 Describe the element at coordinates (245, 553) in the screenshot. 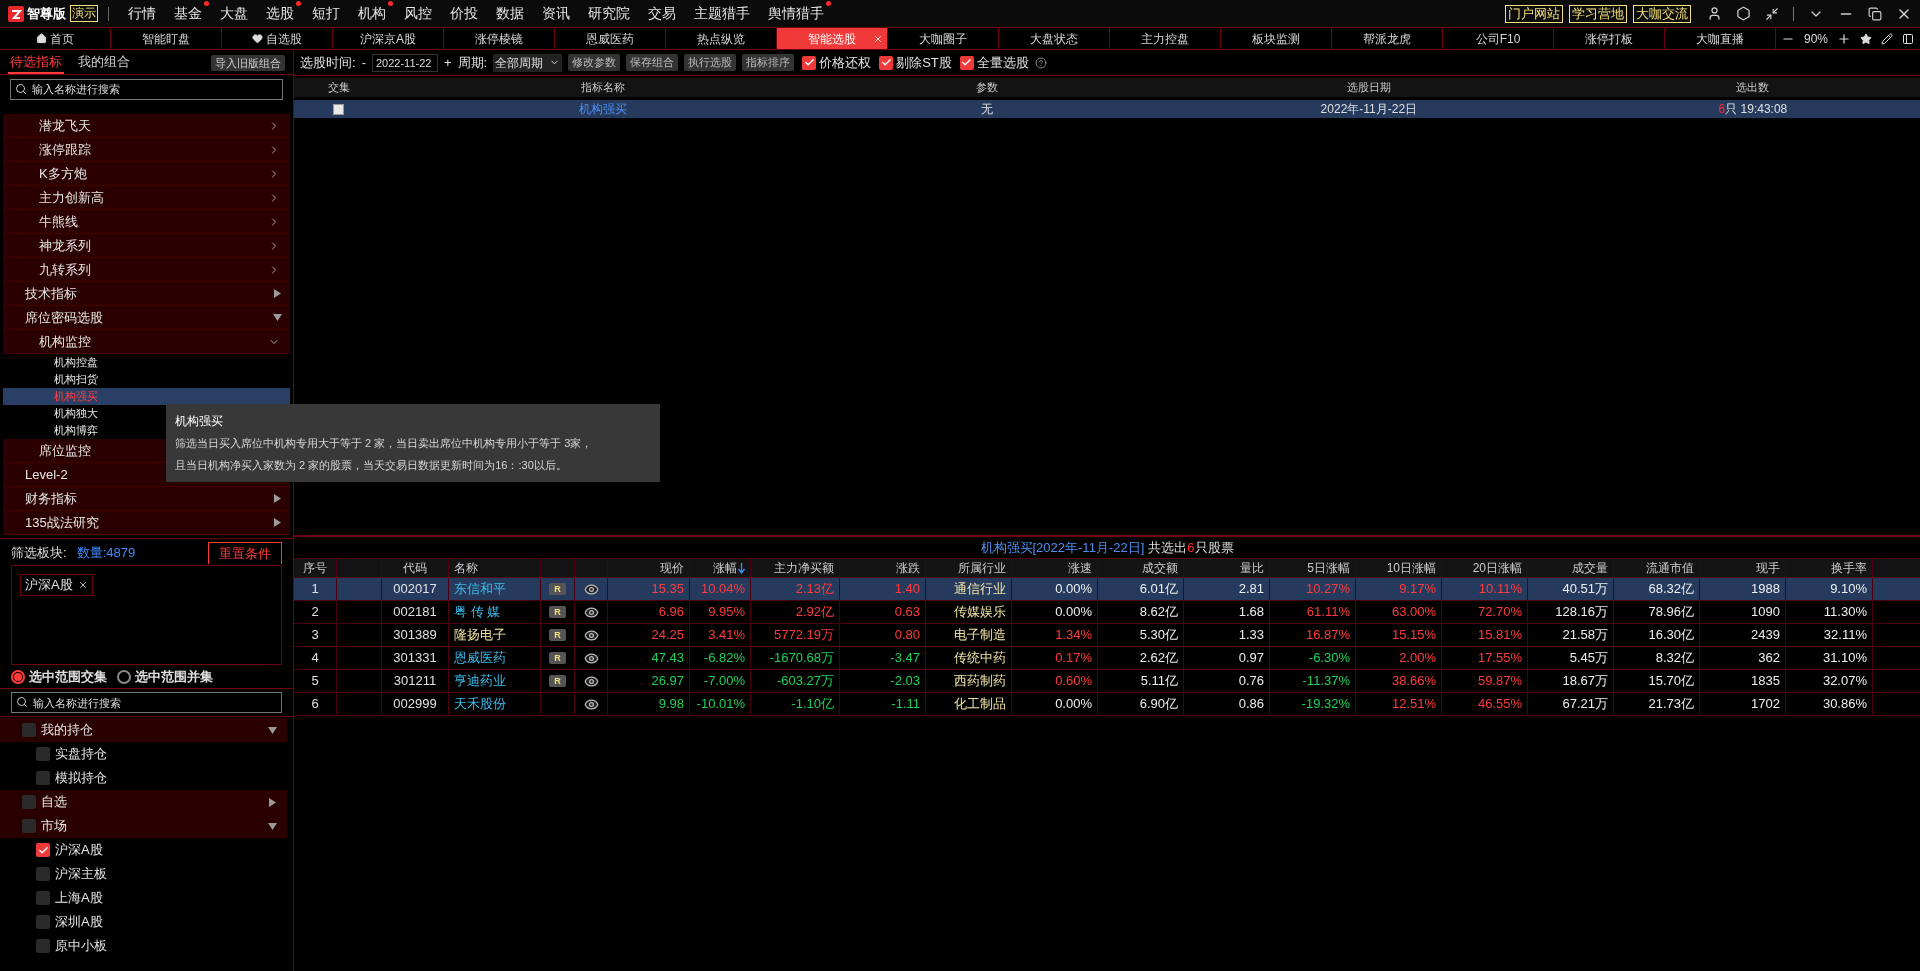

I see `reset-button: 重置条件` at that location.